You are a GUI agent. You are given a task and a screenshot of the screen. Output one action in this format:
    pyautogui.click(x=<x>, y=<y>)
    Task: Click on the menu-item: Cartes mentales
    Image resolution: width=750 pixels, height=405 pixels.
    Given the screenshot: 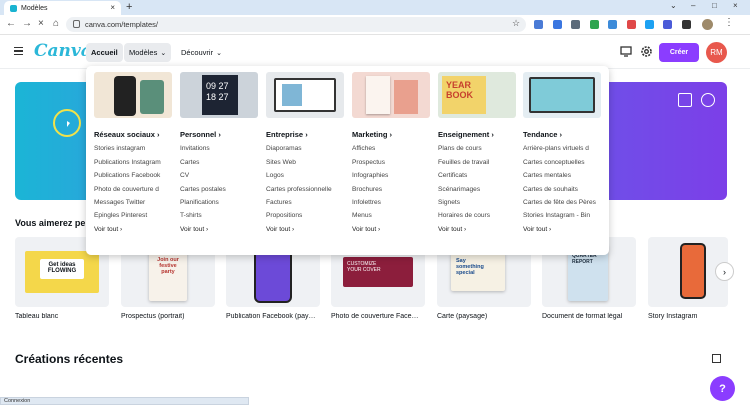 What is the action you would take?
    pyautogui.click(x=563, y=175)
    